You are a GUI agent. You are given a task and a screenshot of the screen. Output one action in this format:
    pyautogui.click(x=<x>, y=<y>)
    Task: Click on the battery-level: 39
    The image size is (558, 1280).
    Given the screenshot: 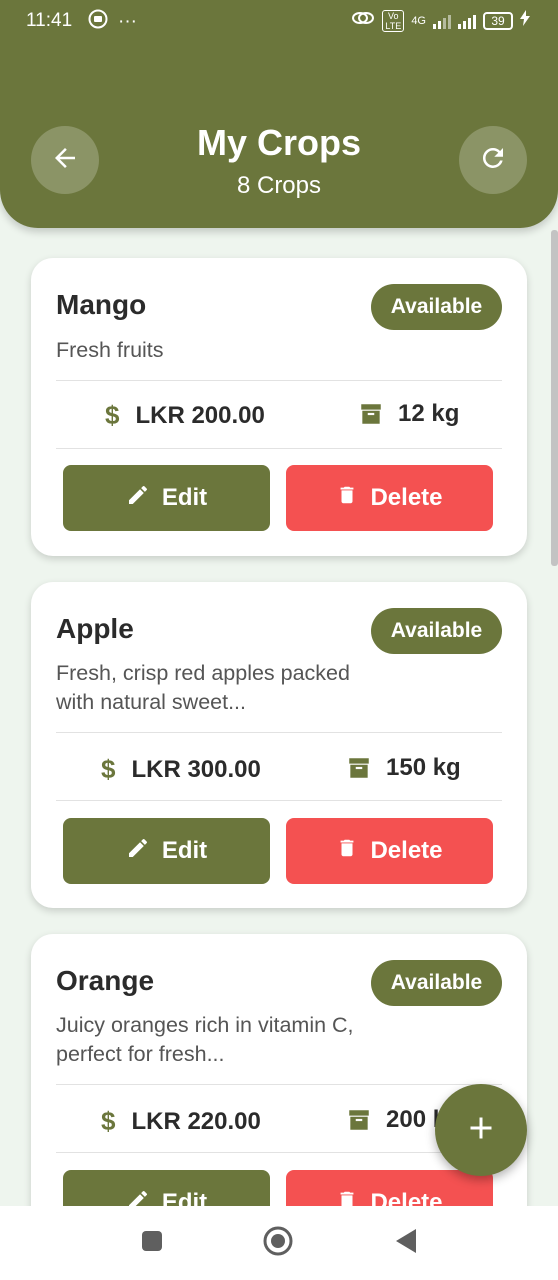 What is the action you would take?
    pyautogui.click(x=498, y=21)
    